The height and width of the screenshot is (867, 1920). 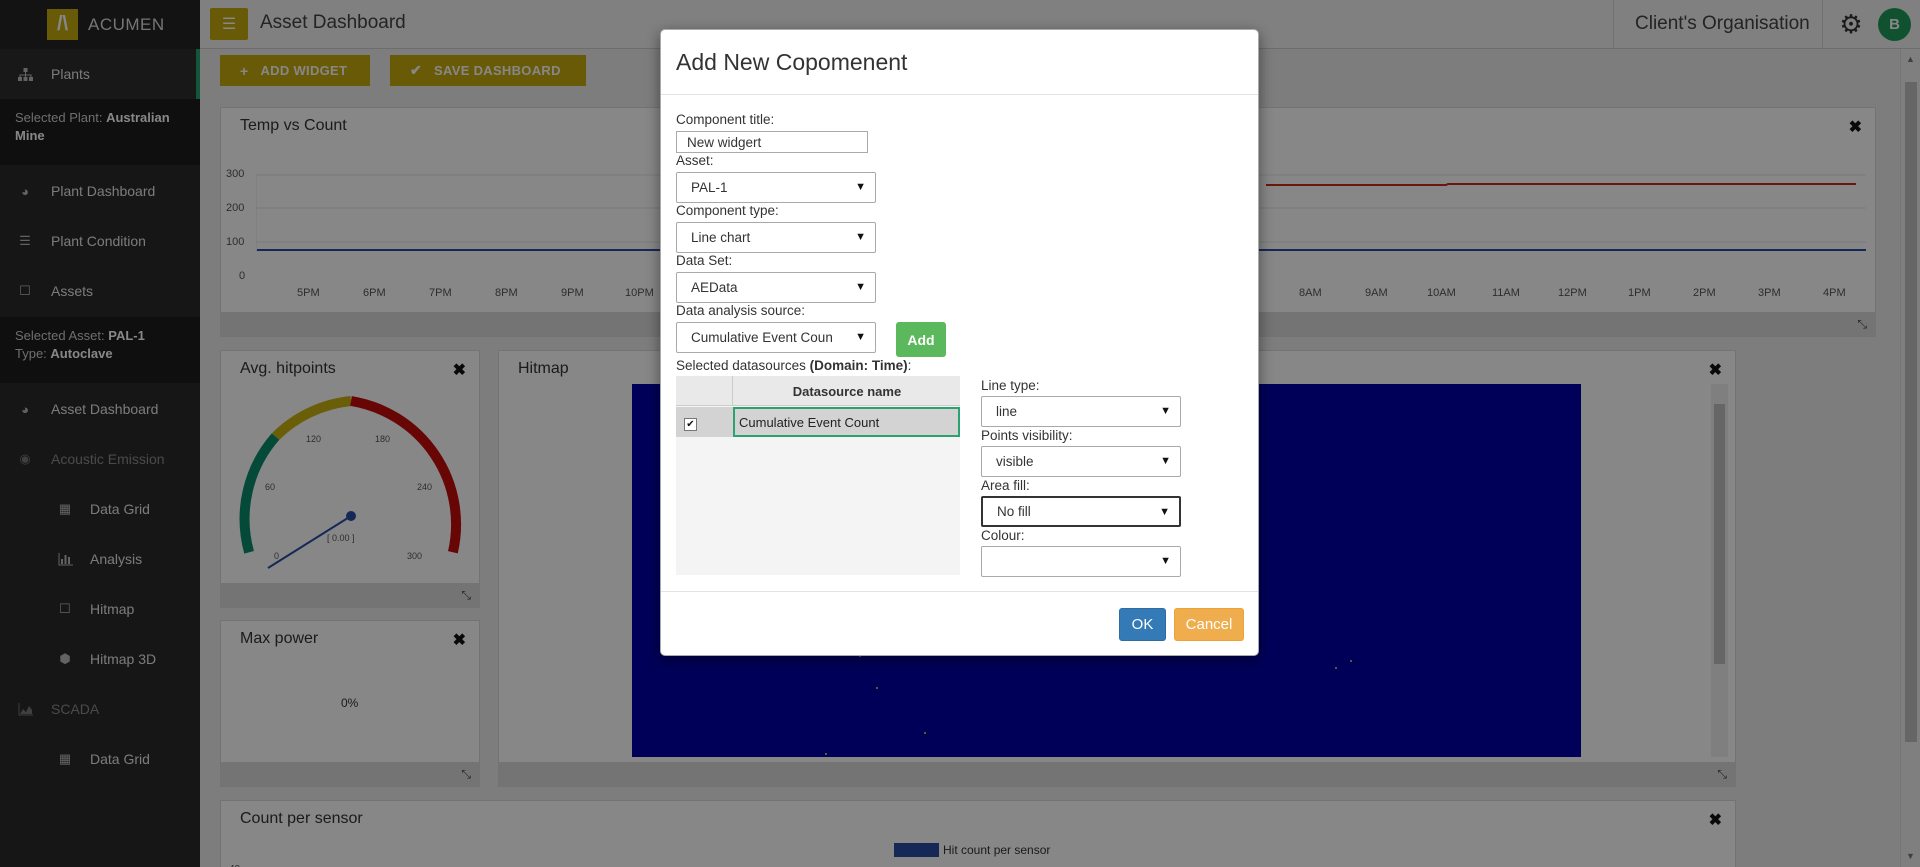 What do you see at coordinates (709, 187) in the screenshot?
I see `asset-select-value: PAL-1` at bounding box center [709, 187].